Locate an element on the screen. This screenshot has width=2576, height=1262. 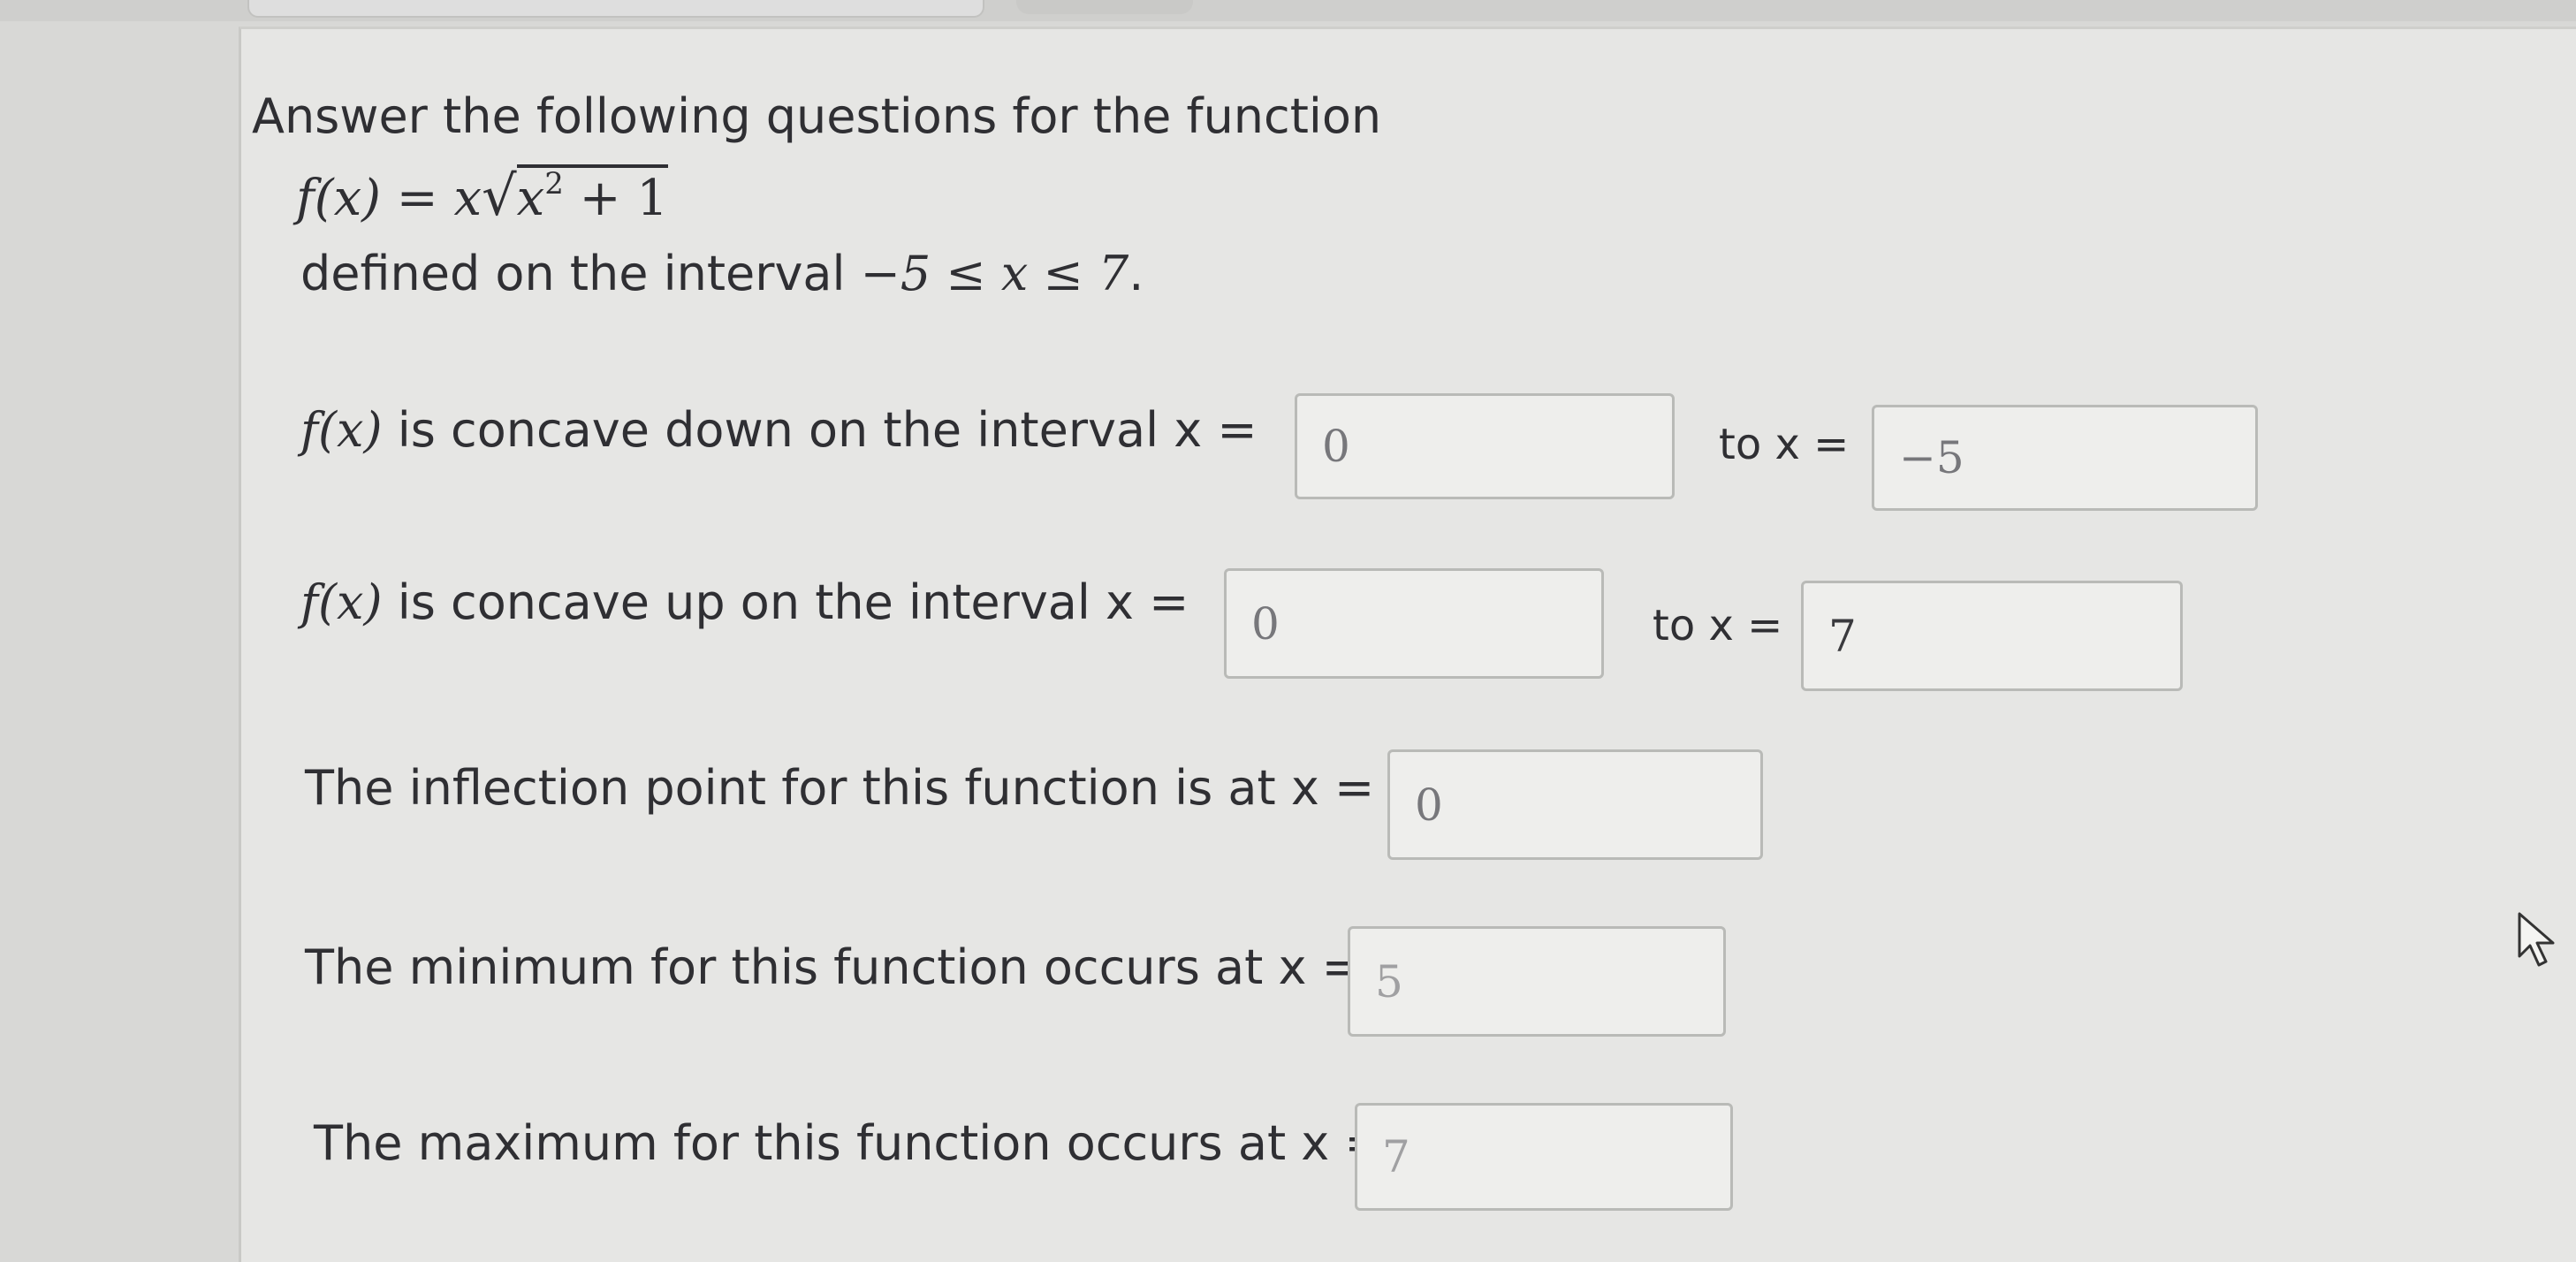
minimum-value: 5 is located at coordinates (1389, 981).